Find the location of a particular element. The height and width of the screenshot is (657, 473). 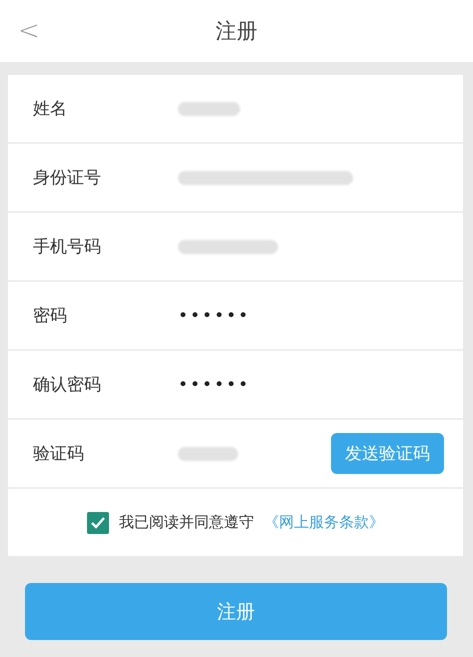

field-label: 确认密码 is located at coordinates (67, 385).